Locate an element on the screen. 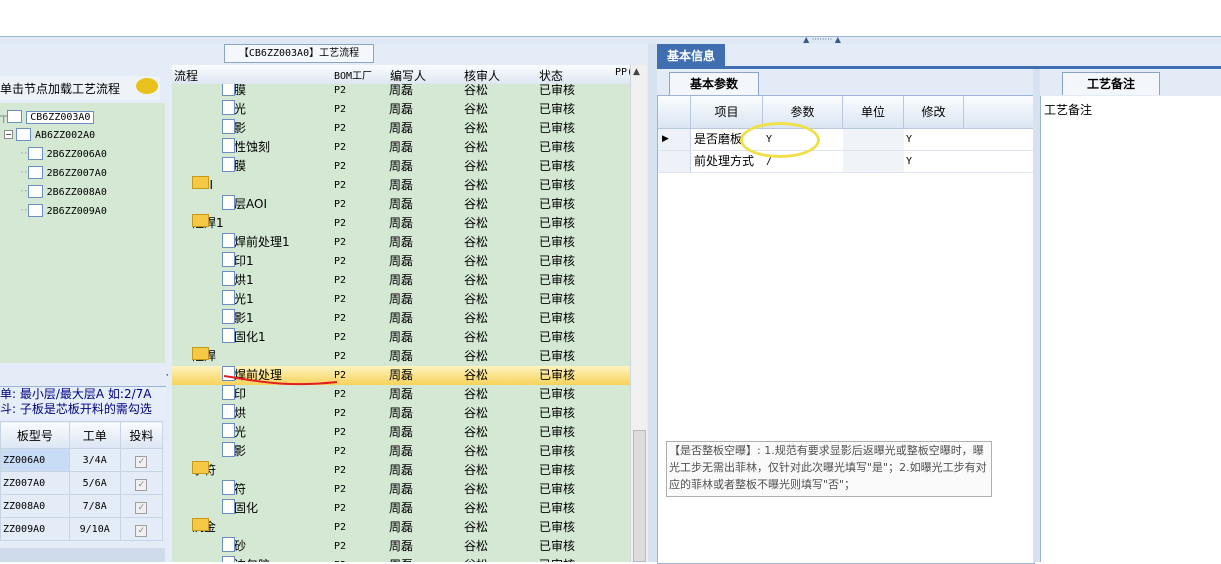  table-row: 曝光1 P2 周磊 谷松 已审核 is located at coordinates (401, 299).